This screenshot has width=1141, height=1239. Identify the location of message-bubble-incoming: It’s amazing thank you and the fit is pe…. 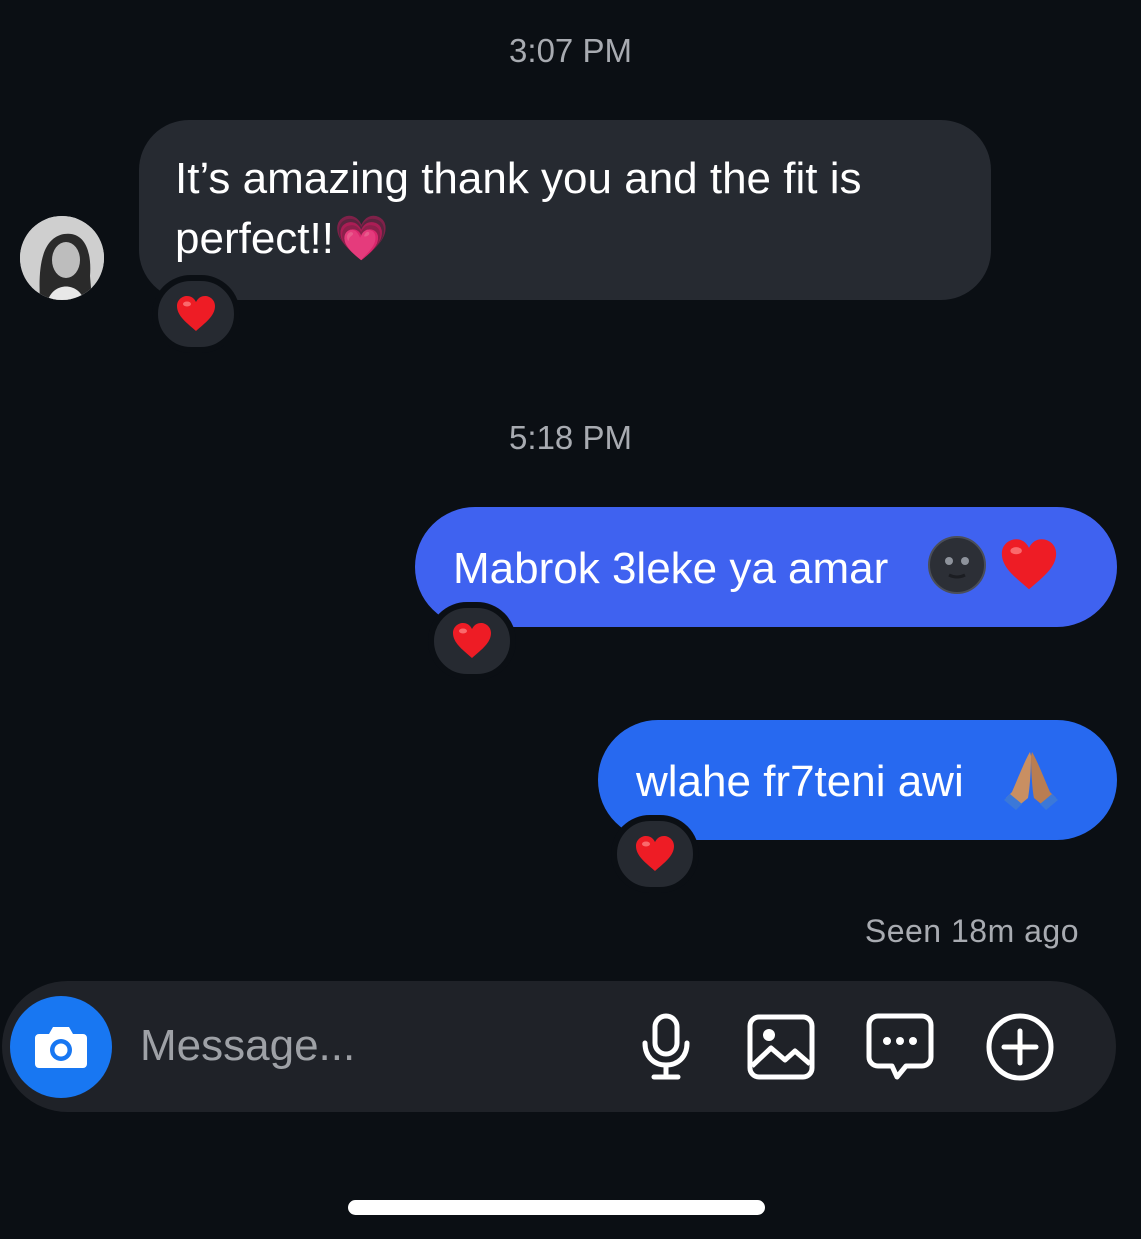
(565, 210).